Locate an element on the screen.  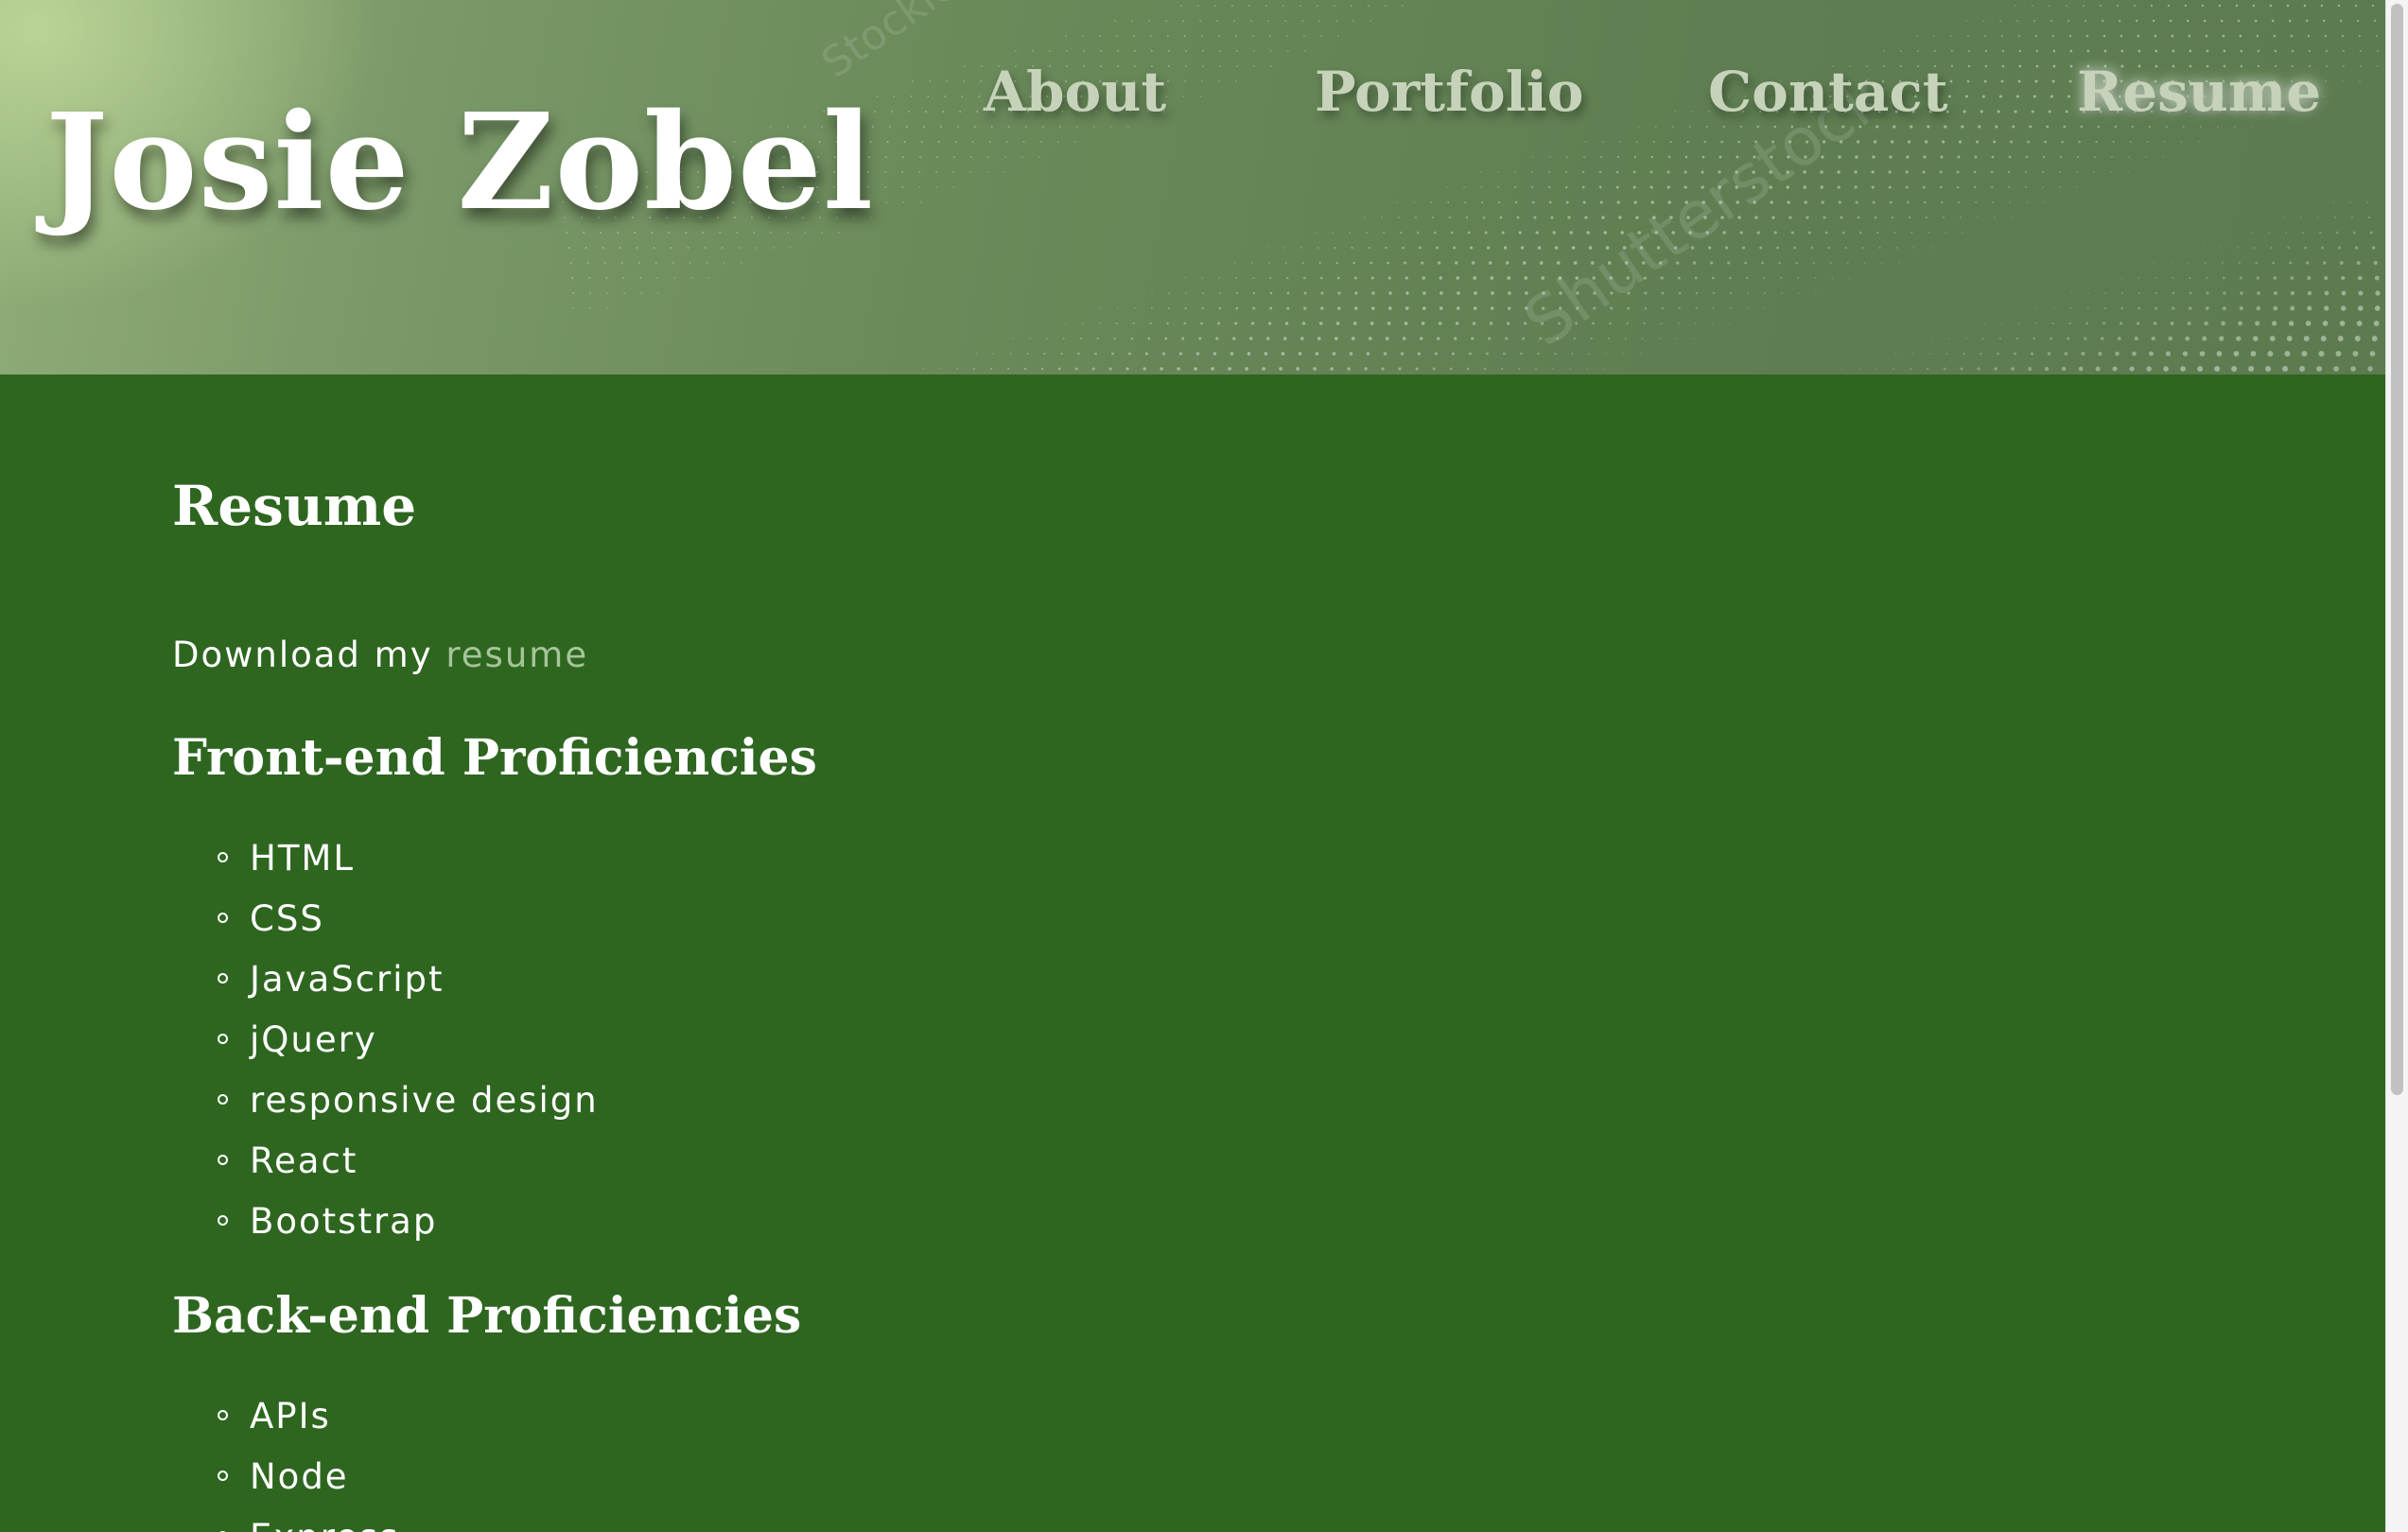
list-item: HTML is located at coordinates (409, 870).